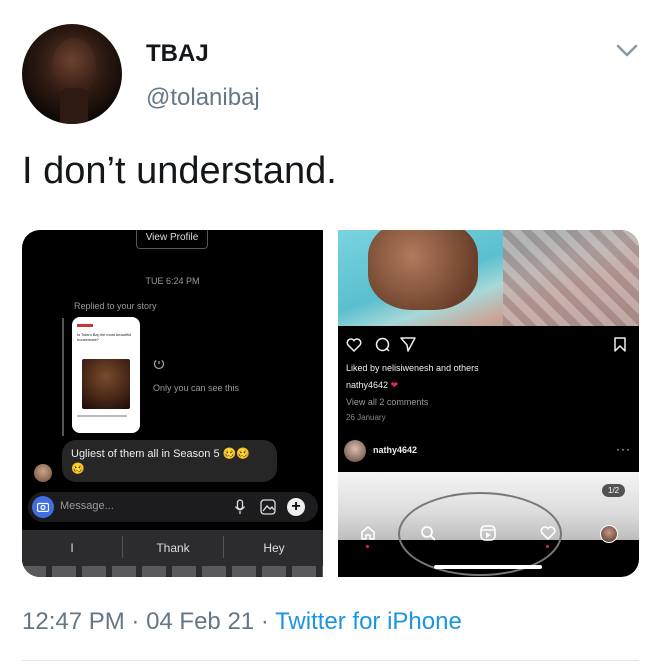  I want to click on post-date: 26 January, so click(366, 417).